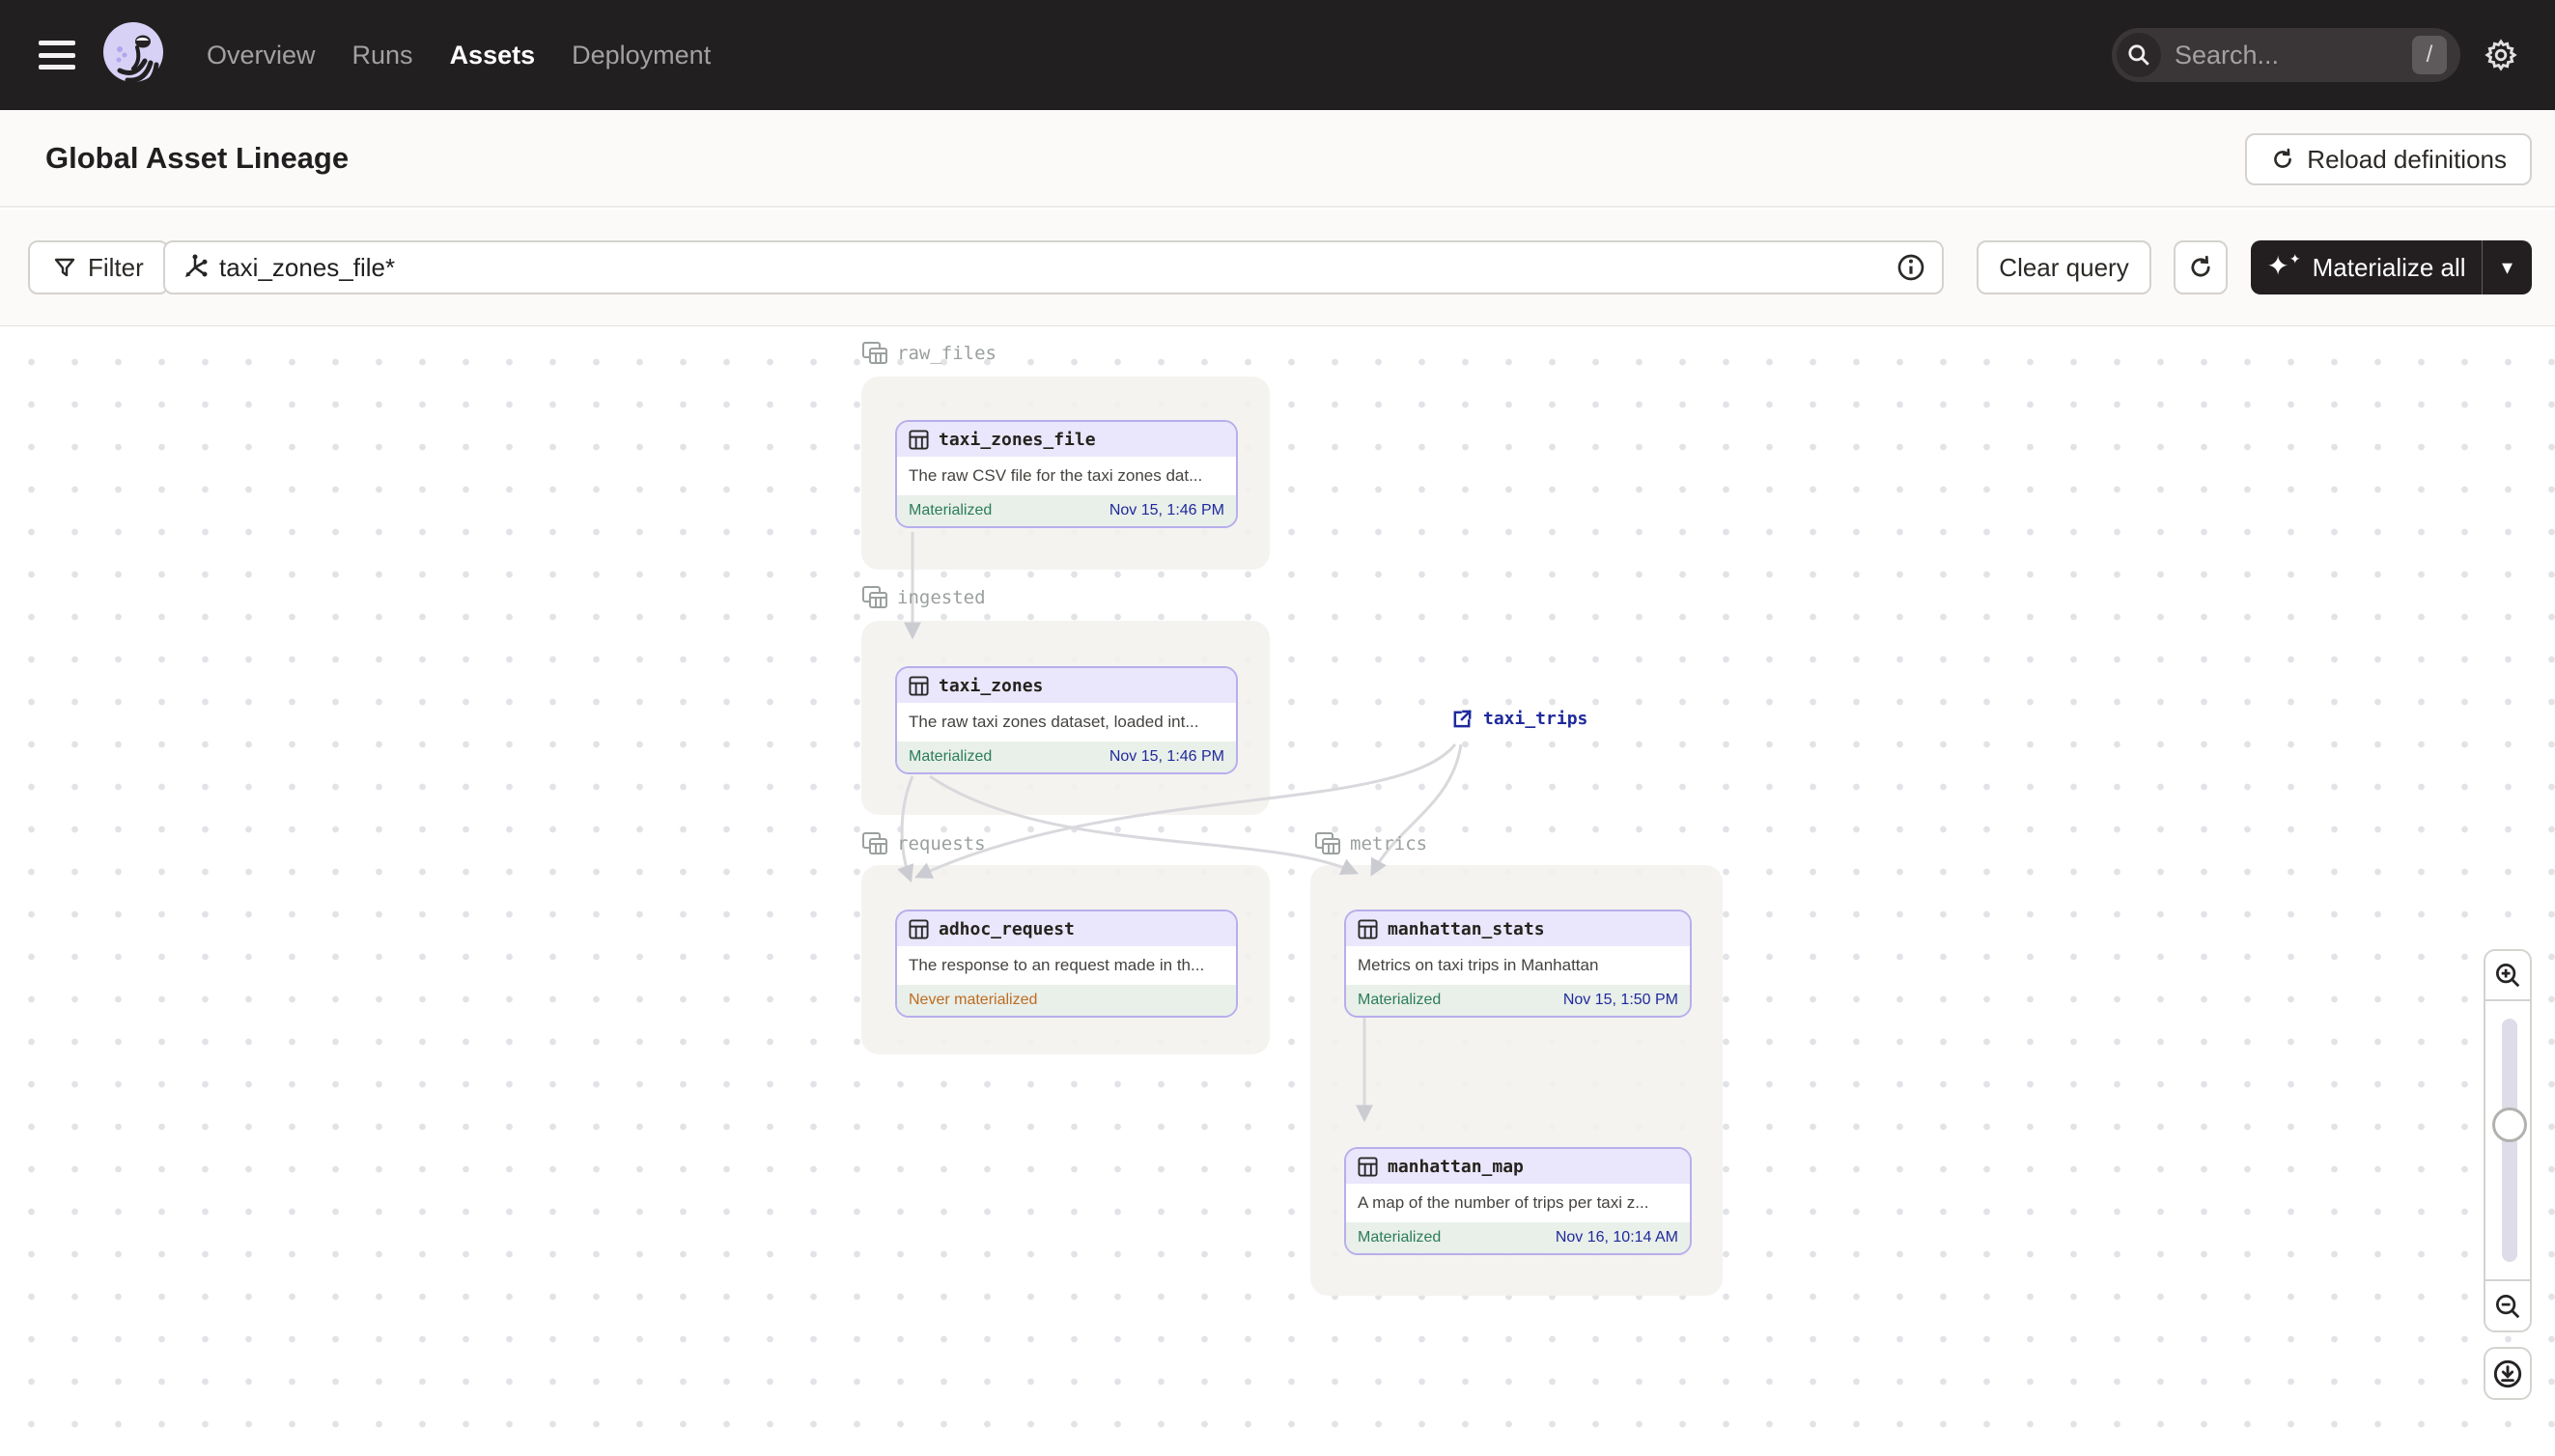  I want to click on asset-name: manhattan_stats, so click(1466, 929).